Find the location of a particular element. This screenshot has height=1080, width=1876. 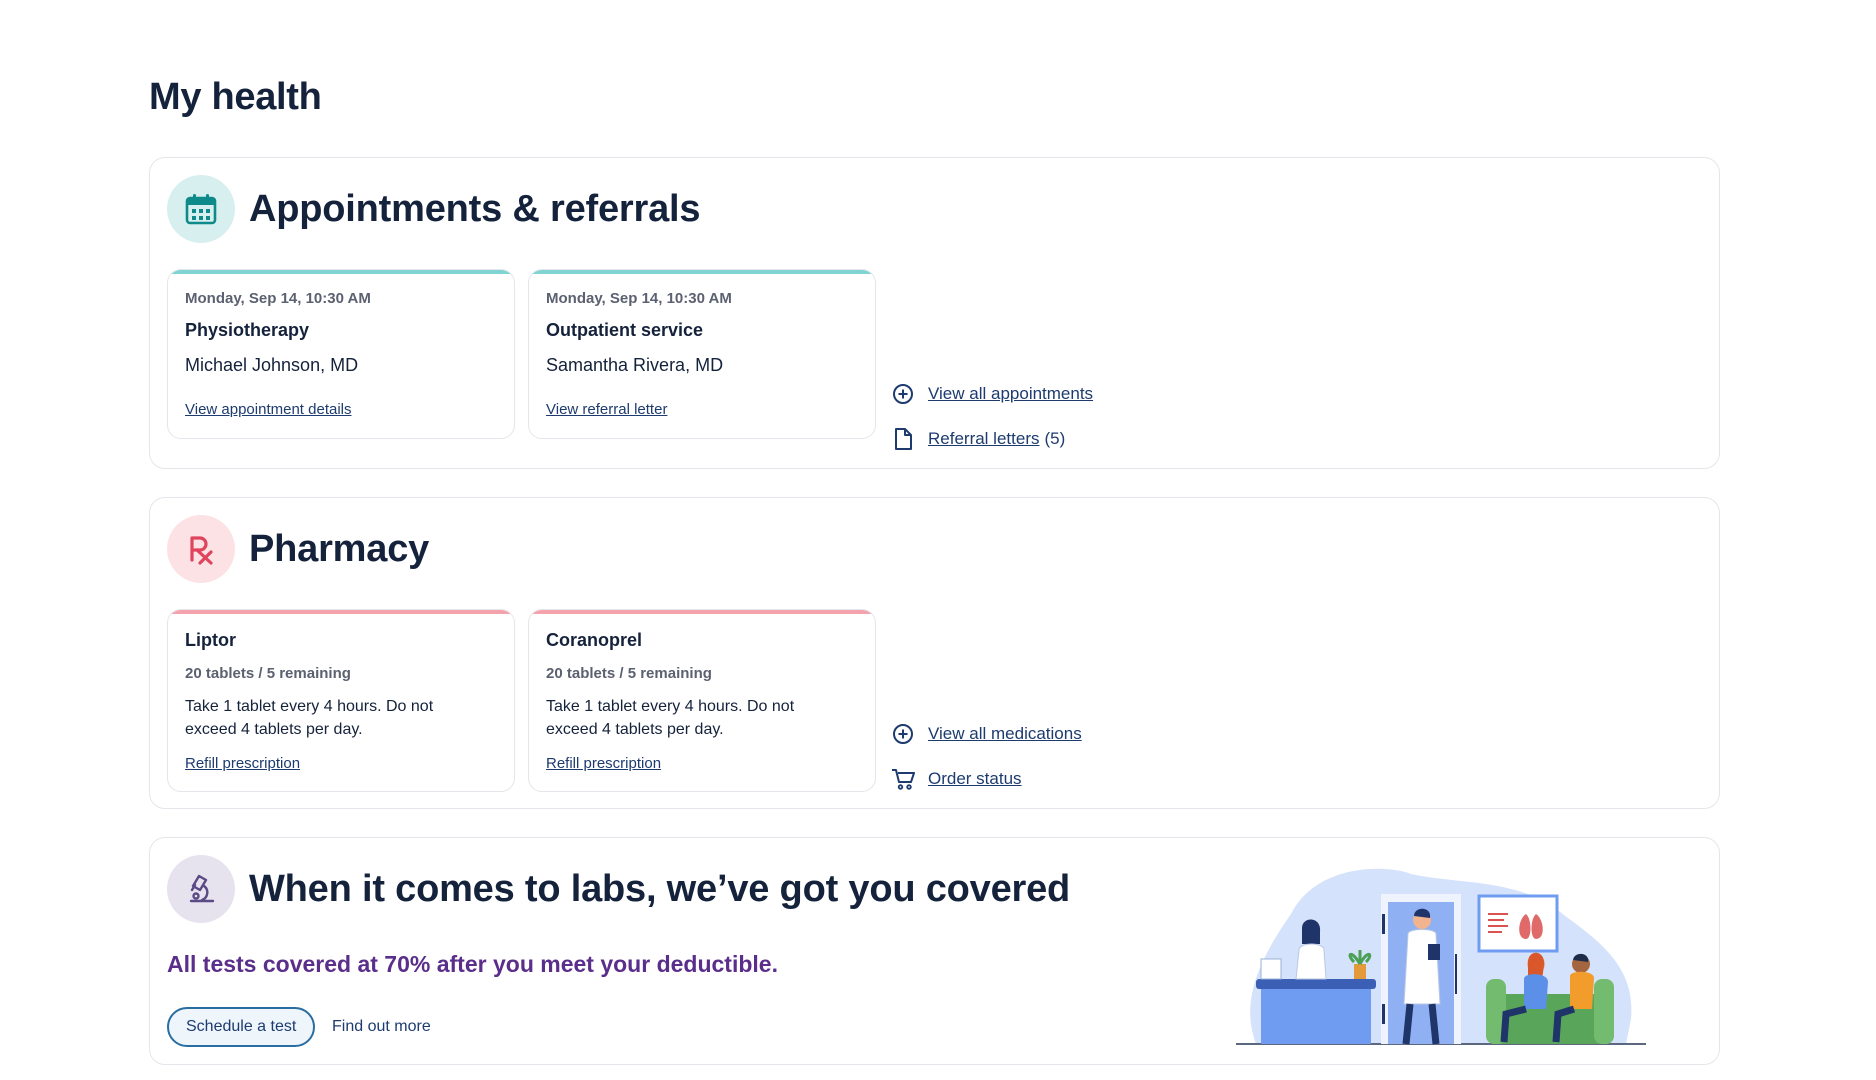

view-referral-letter-link: View referral letter is located at coordinates (606, 409).